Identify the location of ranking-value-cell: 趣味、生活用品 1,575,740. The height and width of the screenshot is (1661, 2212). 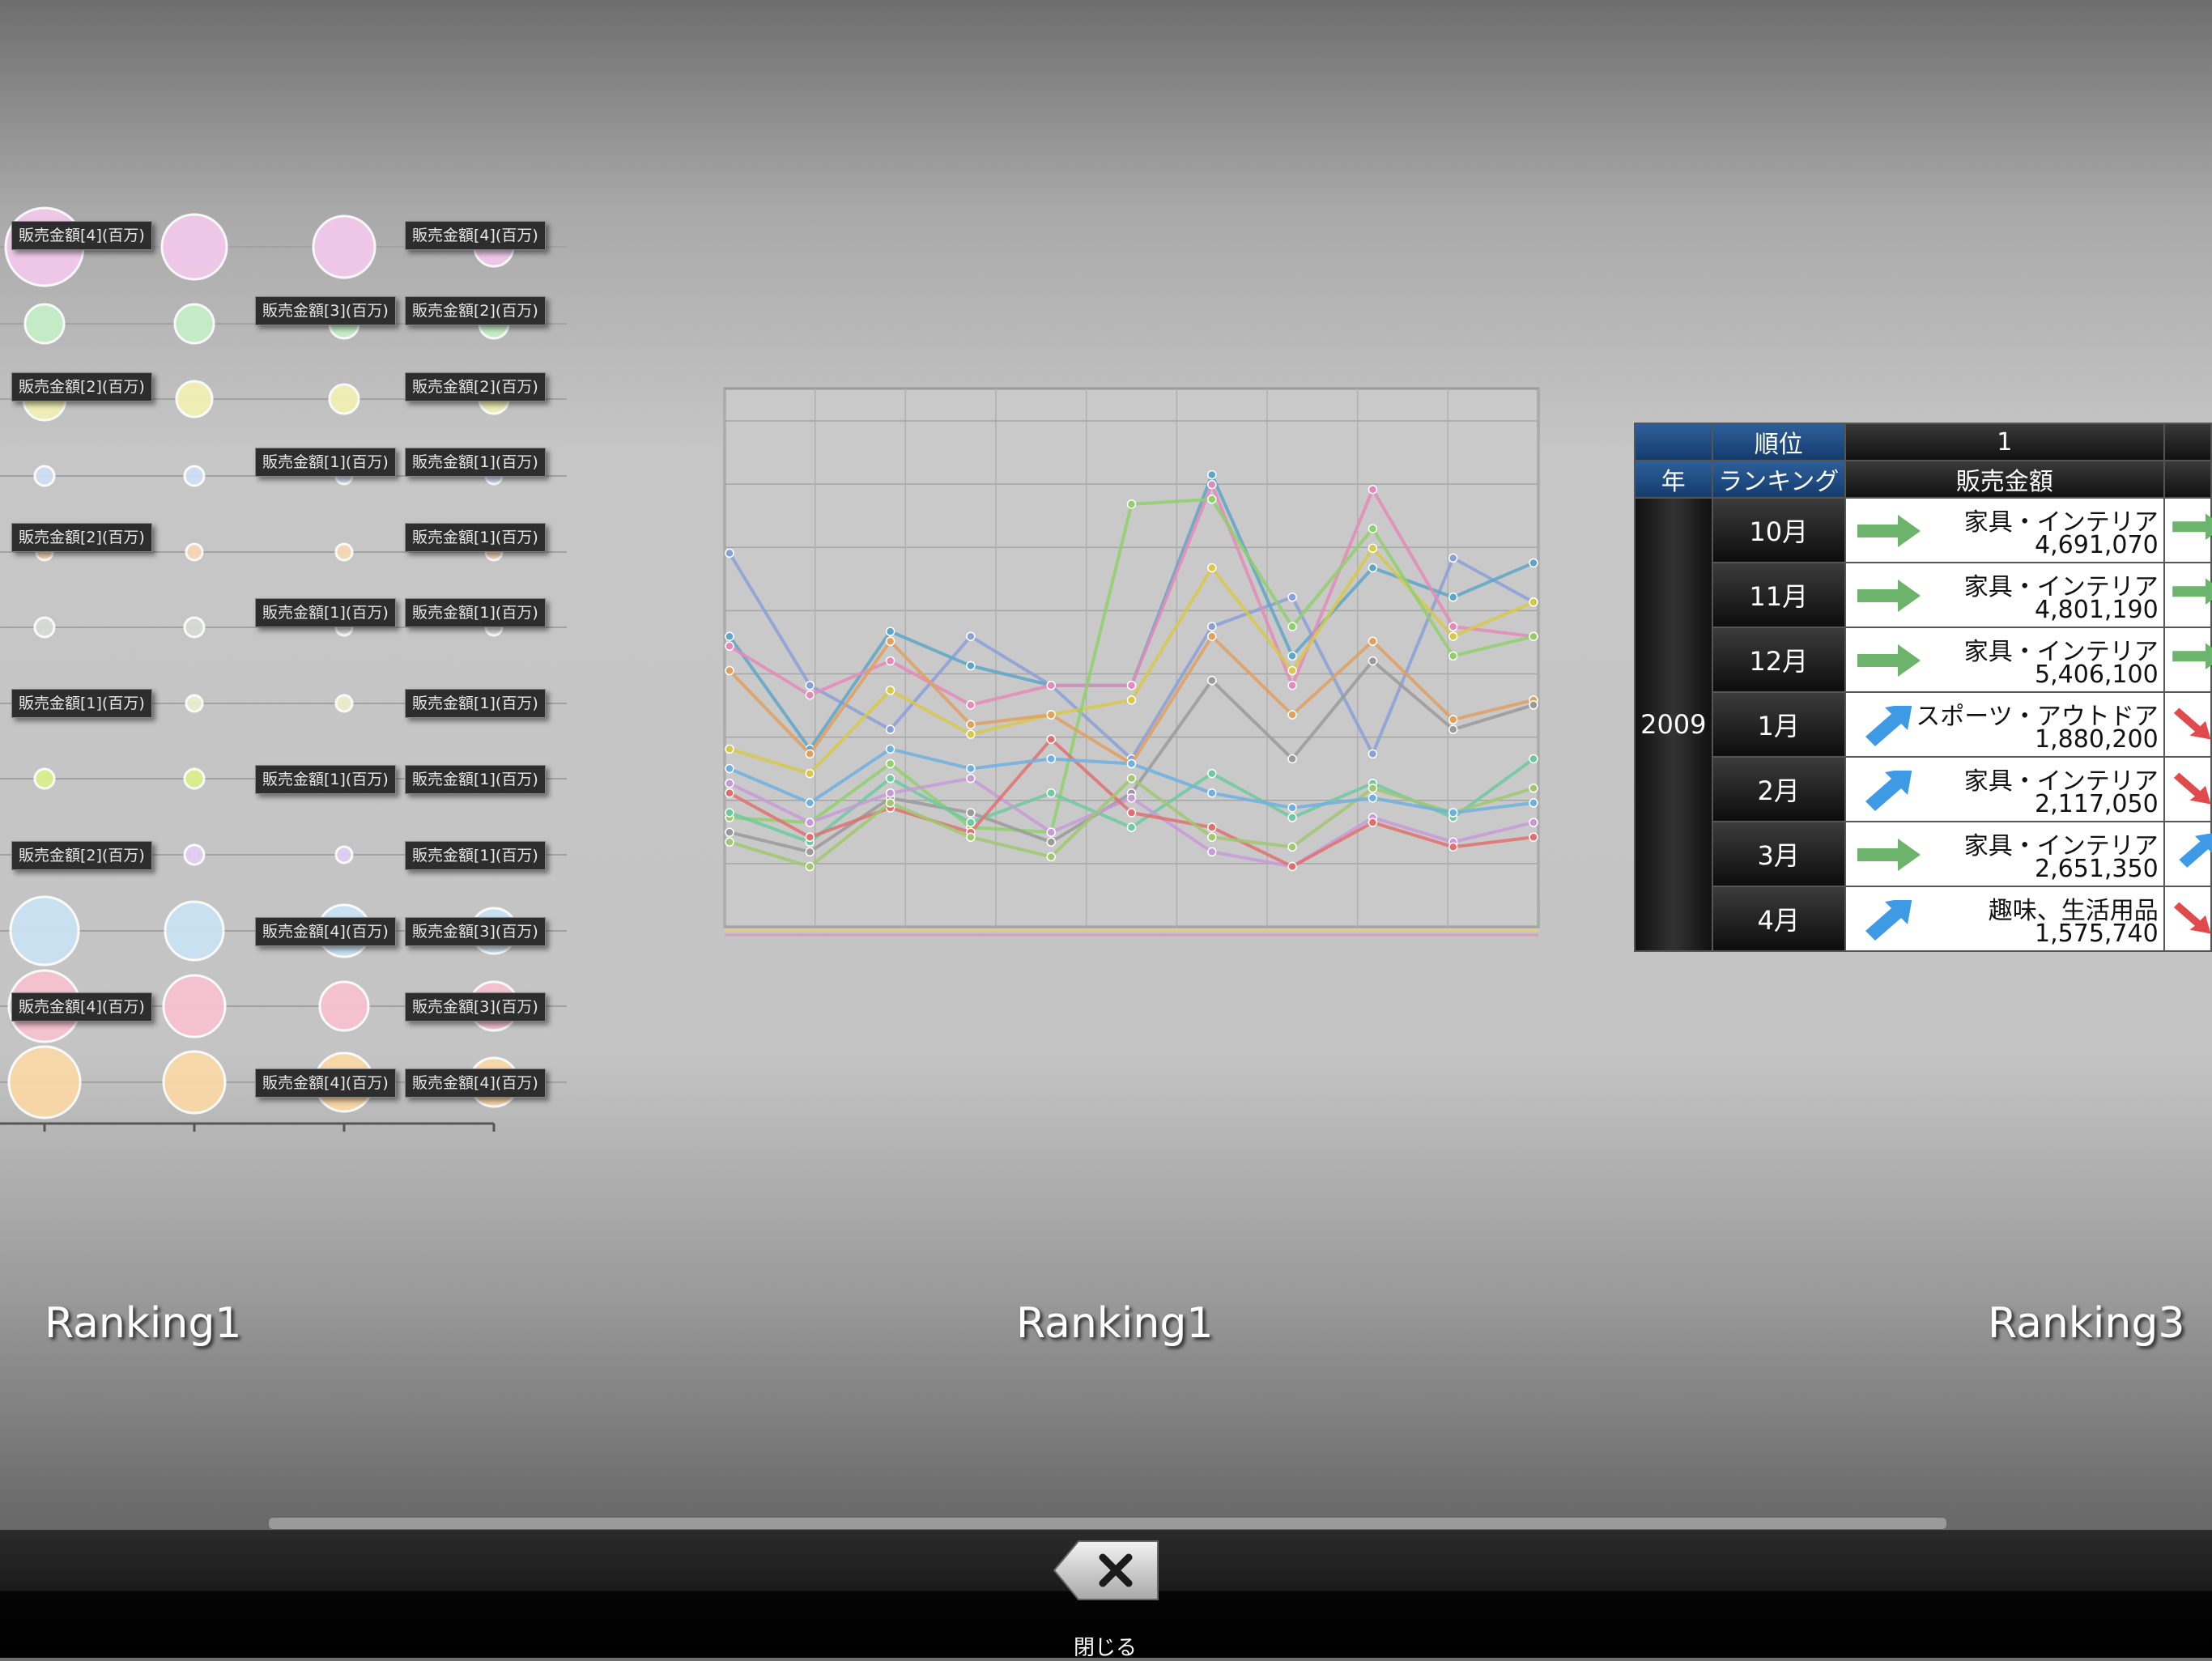
(2005, 919).